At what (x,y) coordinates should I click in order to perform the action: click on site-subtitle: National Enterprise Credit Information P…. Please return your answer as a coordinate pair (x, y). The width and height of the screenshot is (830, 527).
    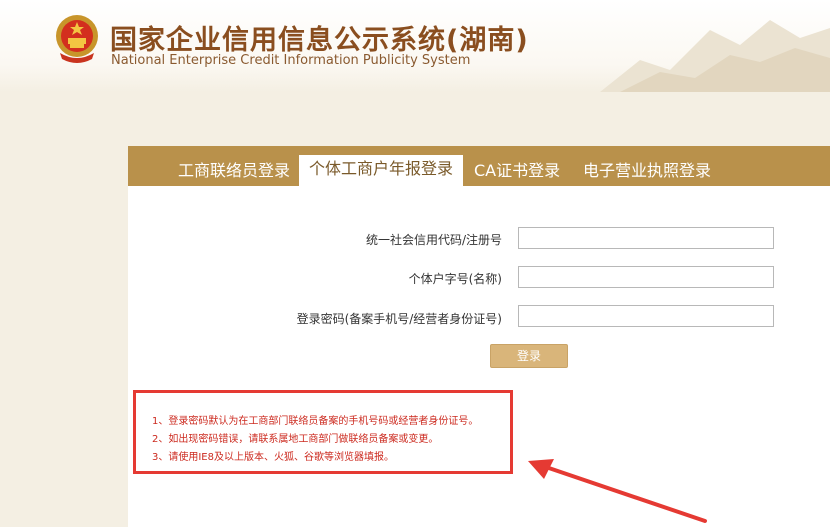
    Looking at the image, I should click on (291, 60).